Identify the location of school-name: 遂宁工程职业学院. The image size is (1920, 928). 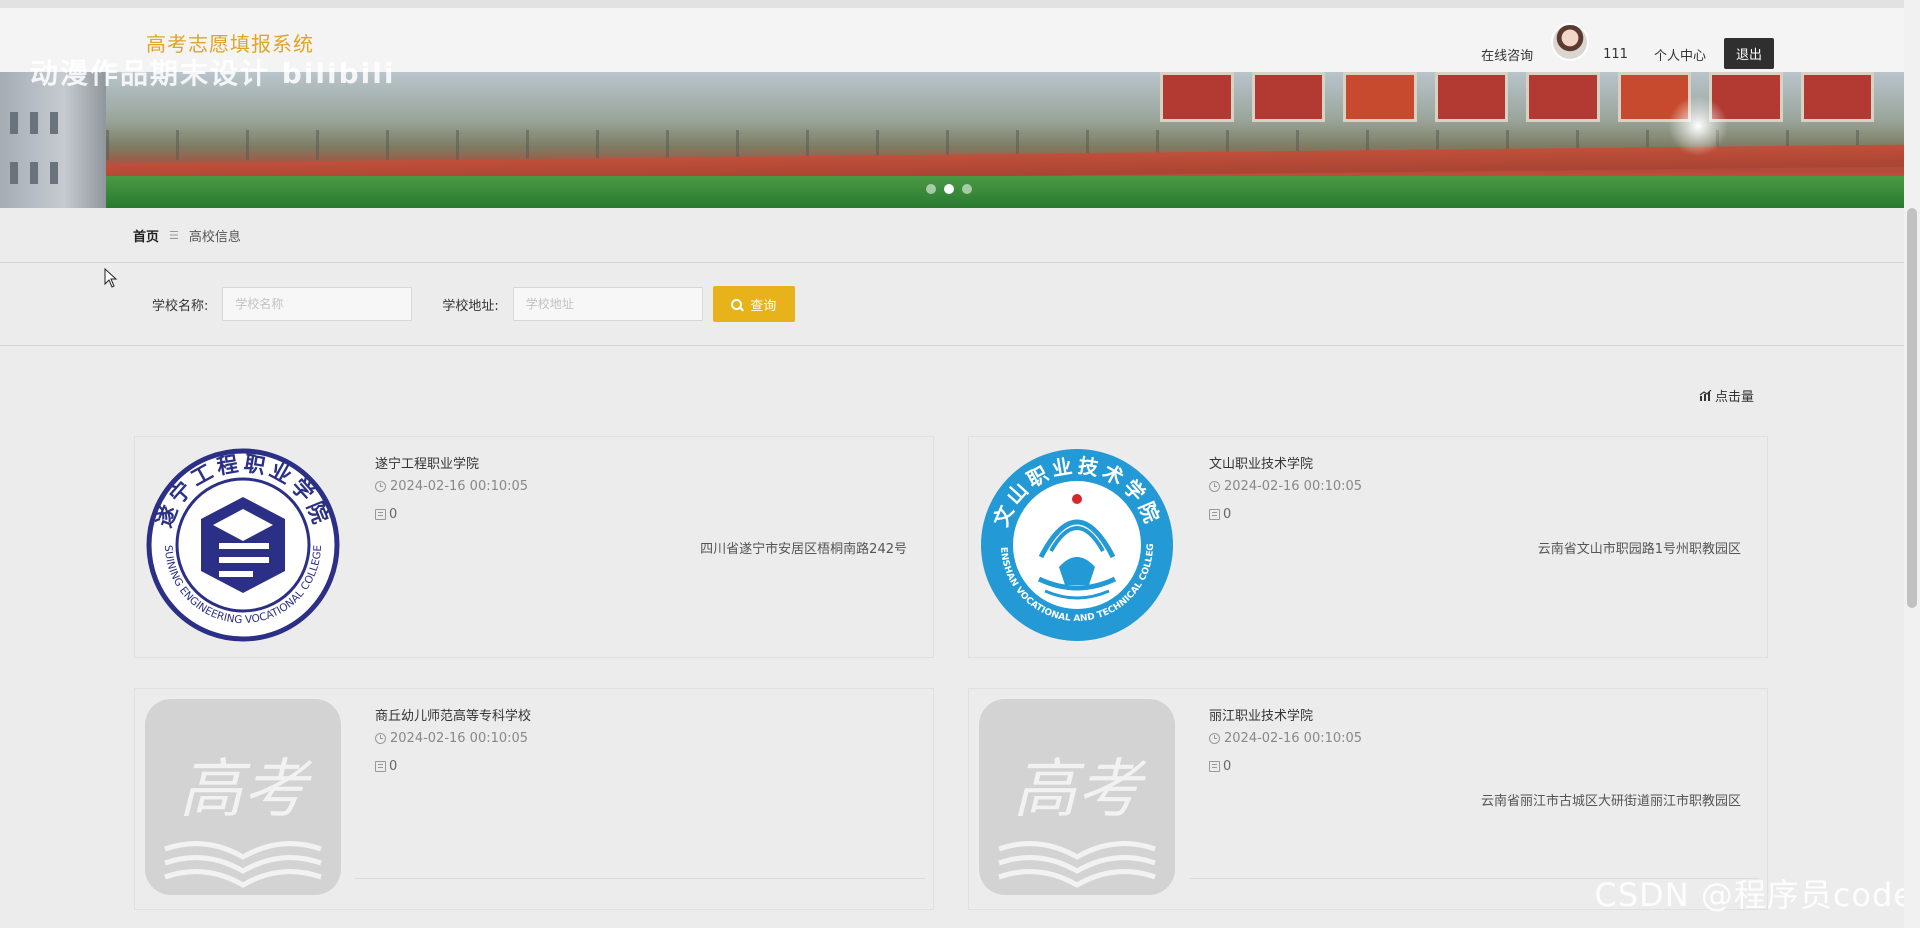
(427, 462).